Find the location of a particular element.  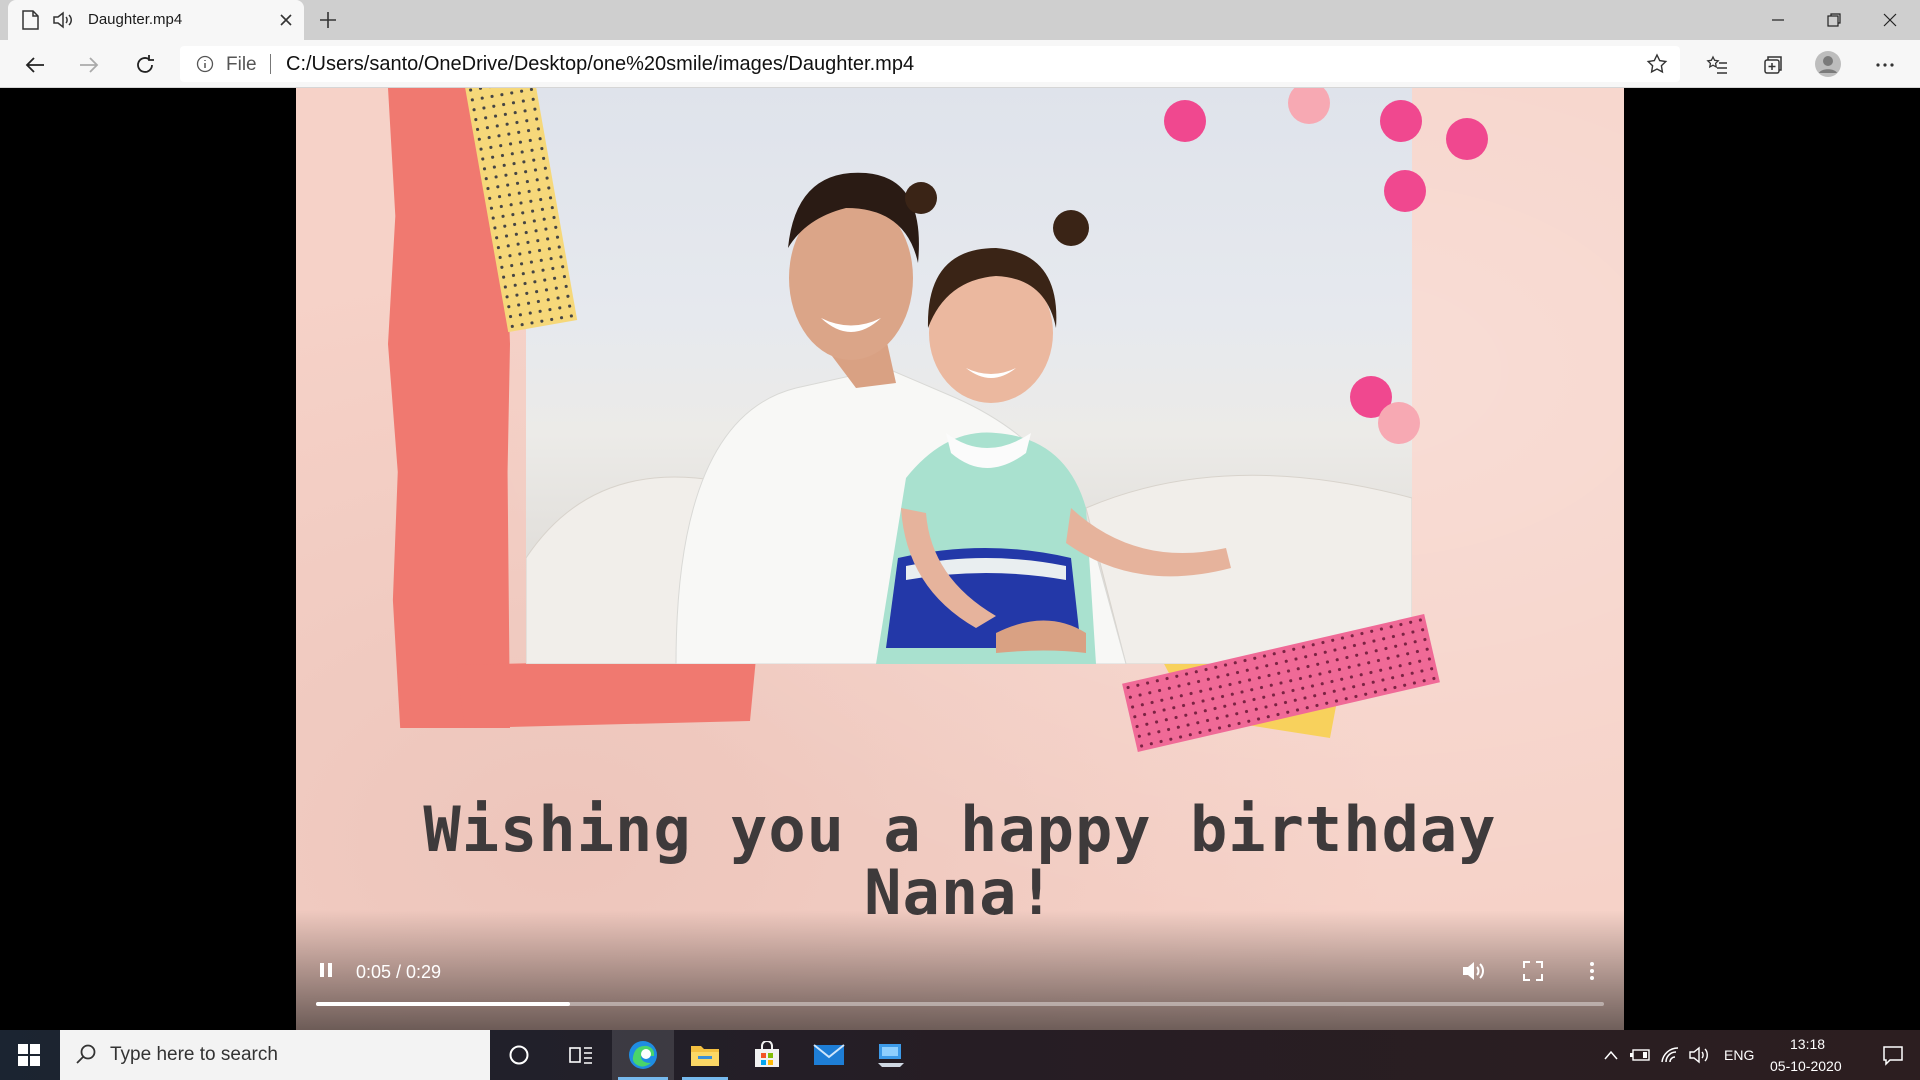

pause-icon is located at coordinates (326, 970).